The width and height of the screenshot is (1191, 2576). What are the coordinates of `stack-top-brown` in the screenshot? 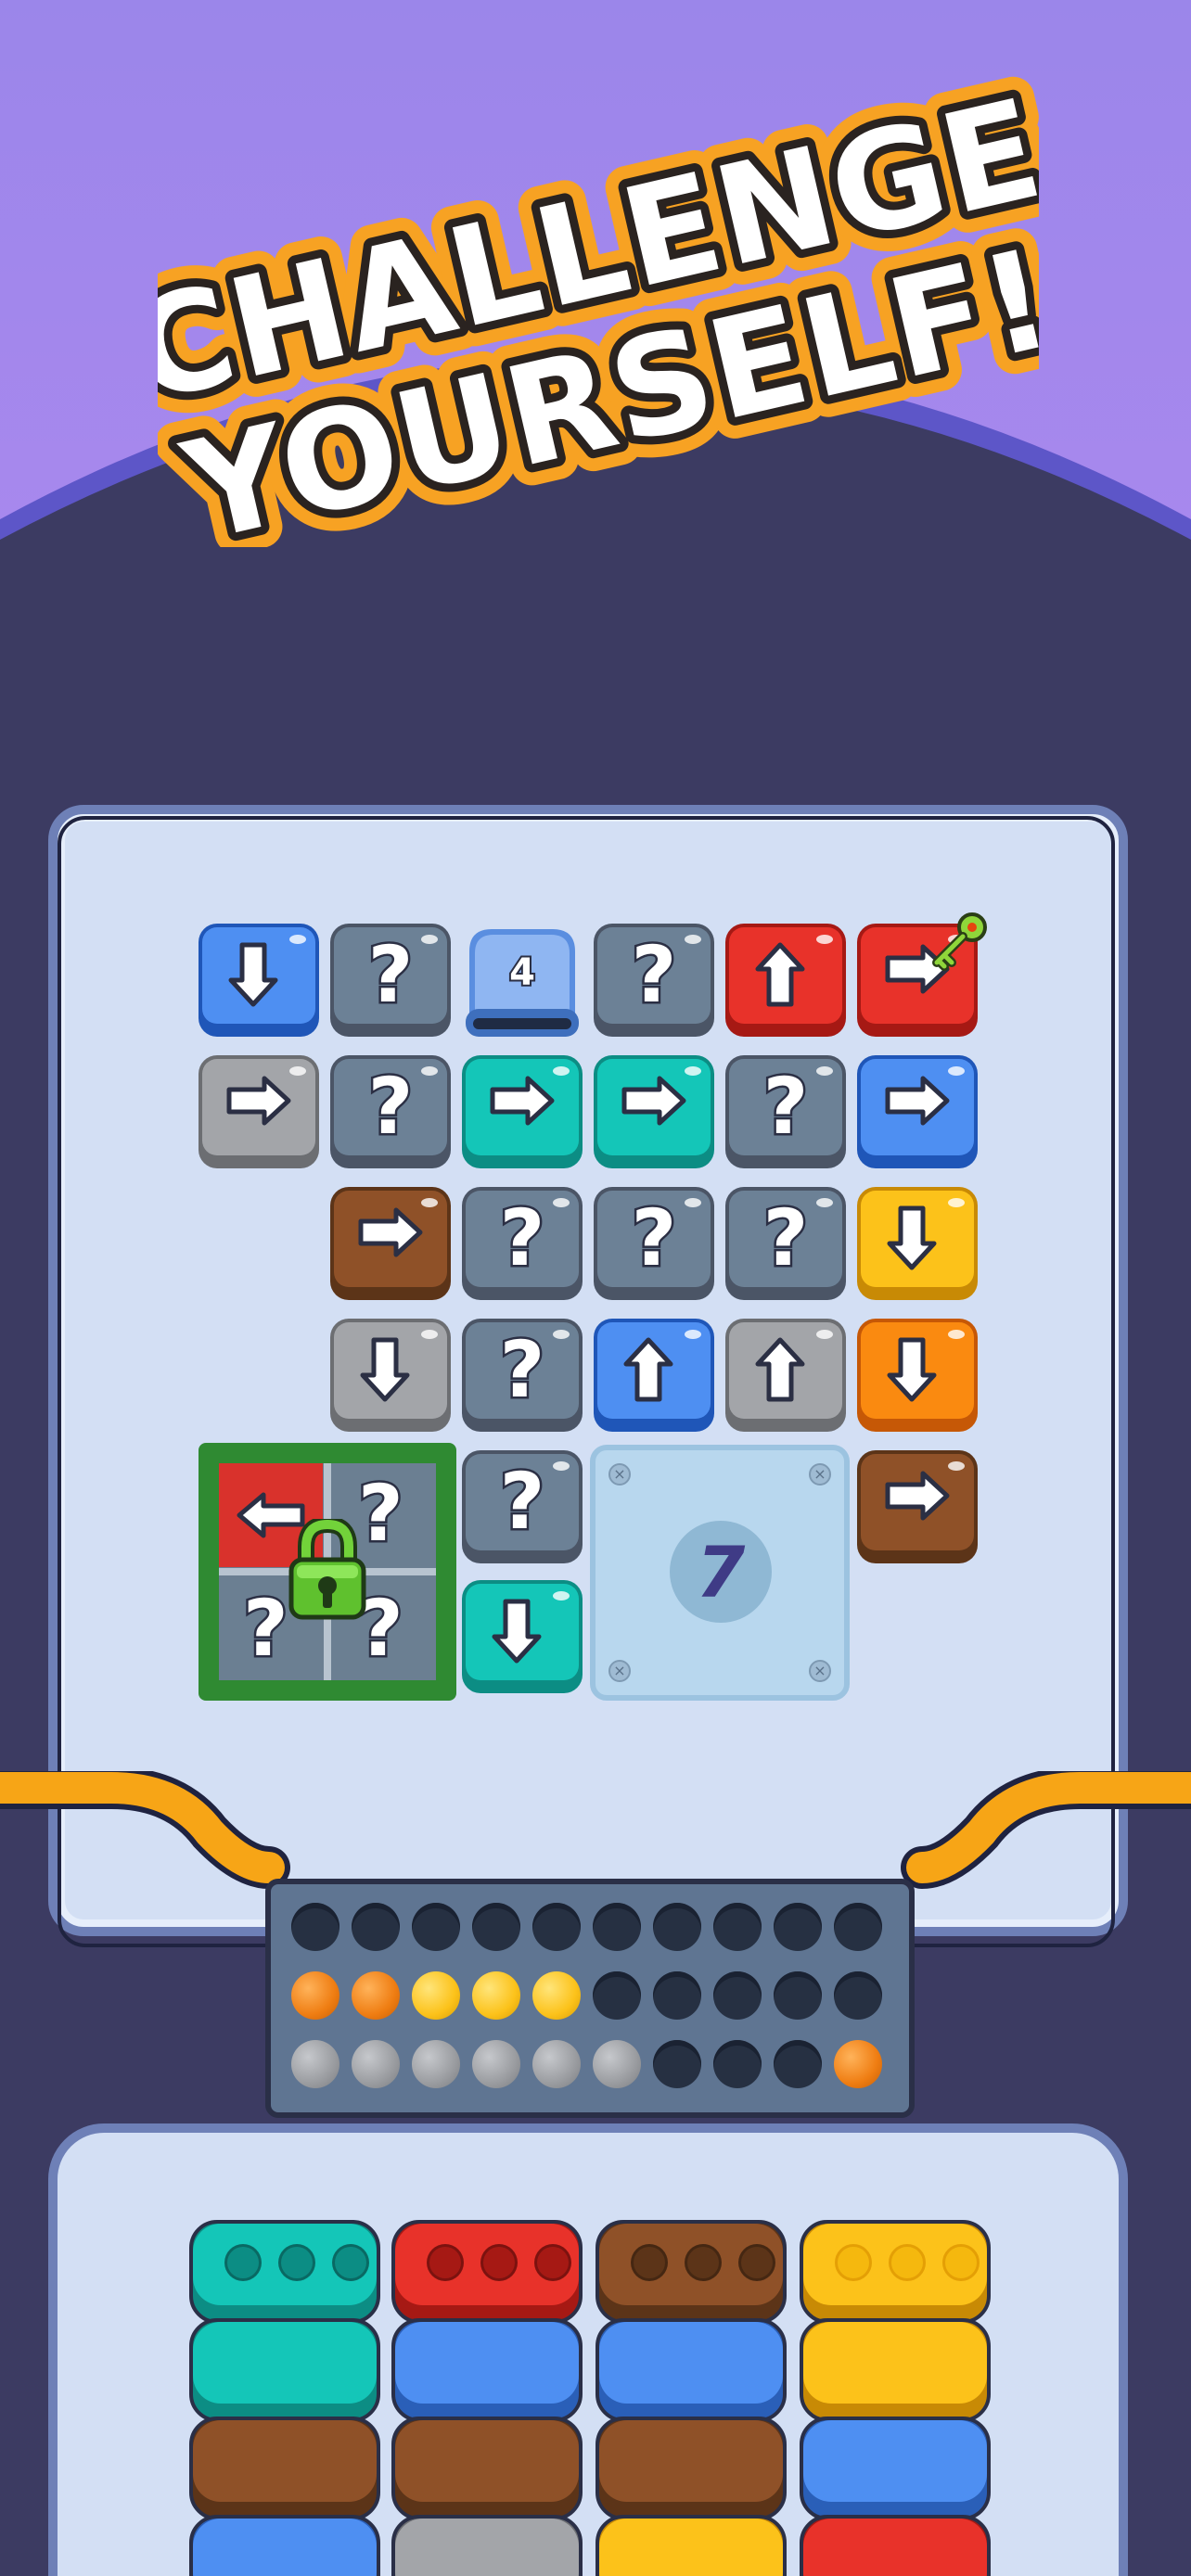 It's located at (691, 2272).